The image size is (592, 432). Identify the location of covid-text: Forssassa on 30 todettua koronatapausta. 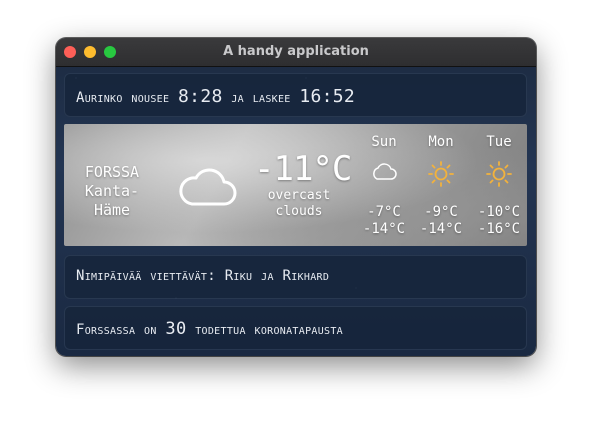
(209, 329).